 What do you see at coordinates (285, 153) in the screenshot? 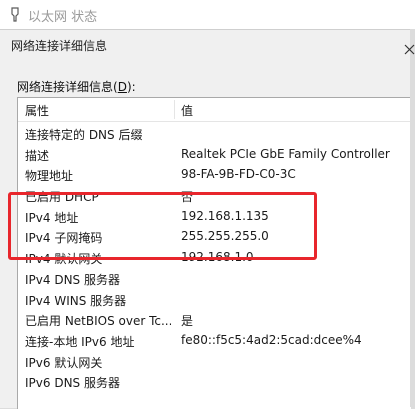
I see `property-value: Realtek PCIe GbE Family Controller` at bounding box center [285, 153].